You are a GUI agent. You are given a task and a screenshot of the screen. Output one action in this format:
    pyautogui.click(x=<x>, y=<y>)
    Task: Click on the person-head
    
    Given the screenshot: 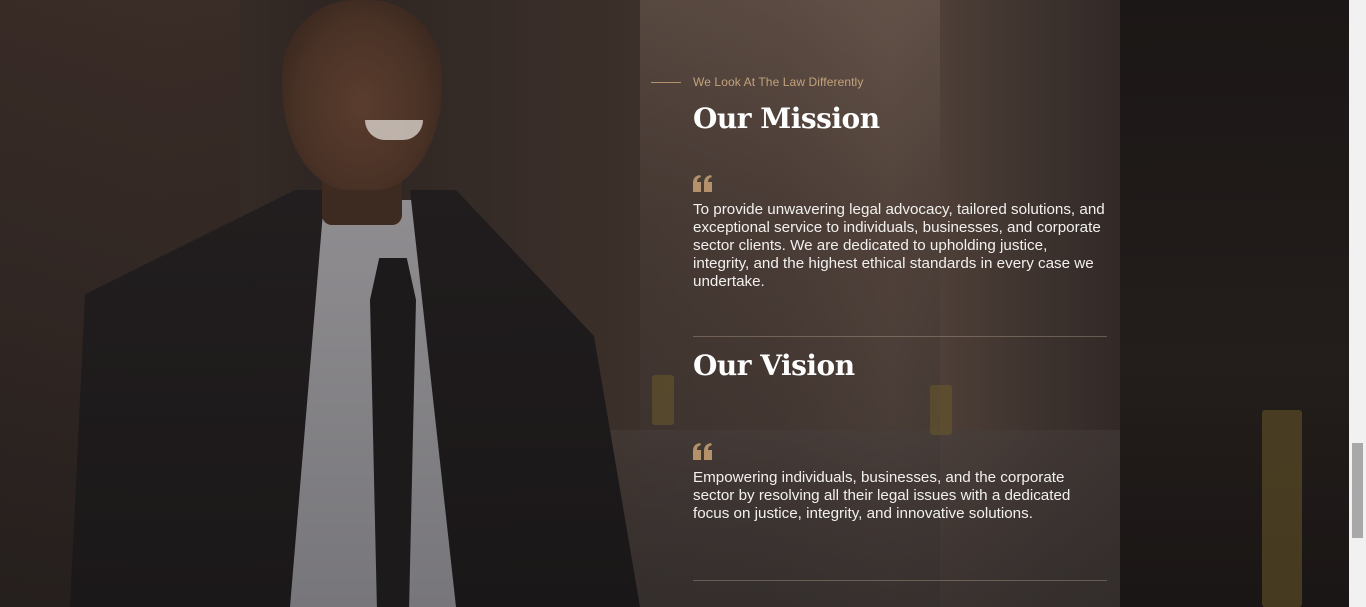 What is the action you would take?
    pyautogui.click(x=362, y=95)
    